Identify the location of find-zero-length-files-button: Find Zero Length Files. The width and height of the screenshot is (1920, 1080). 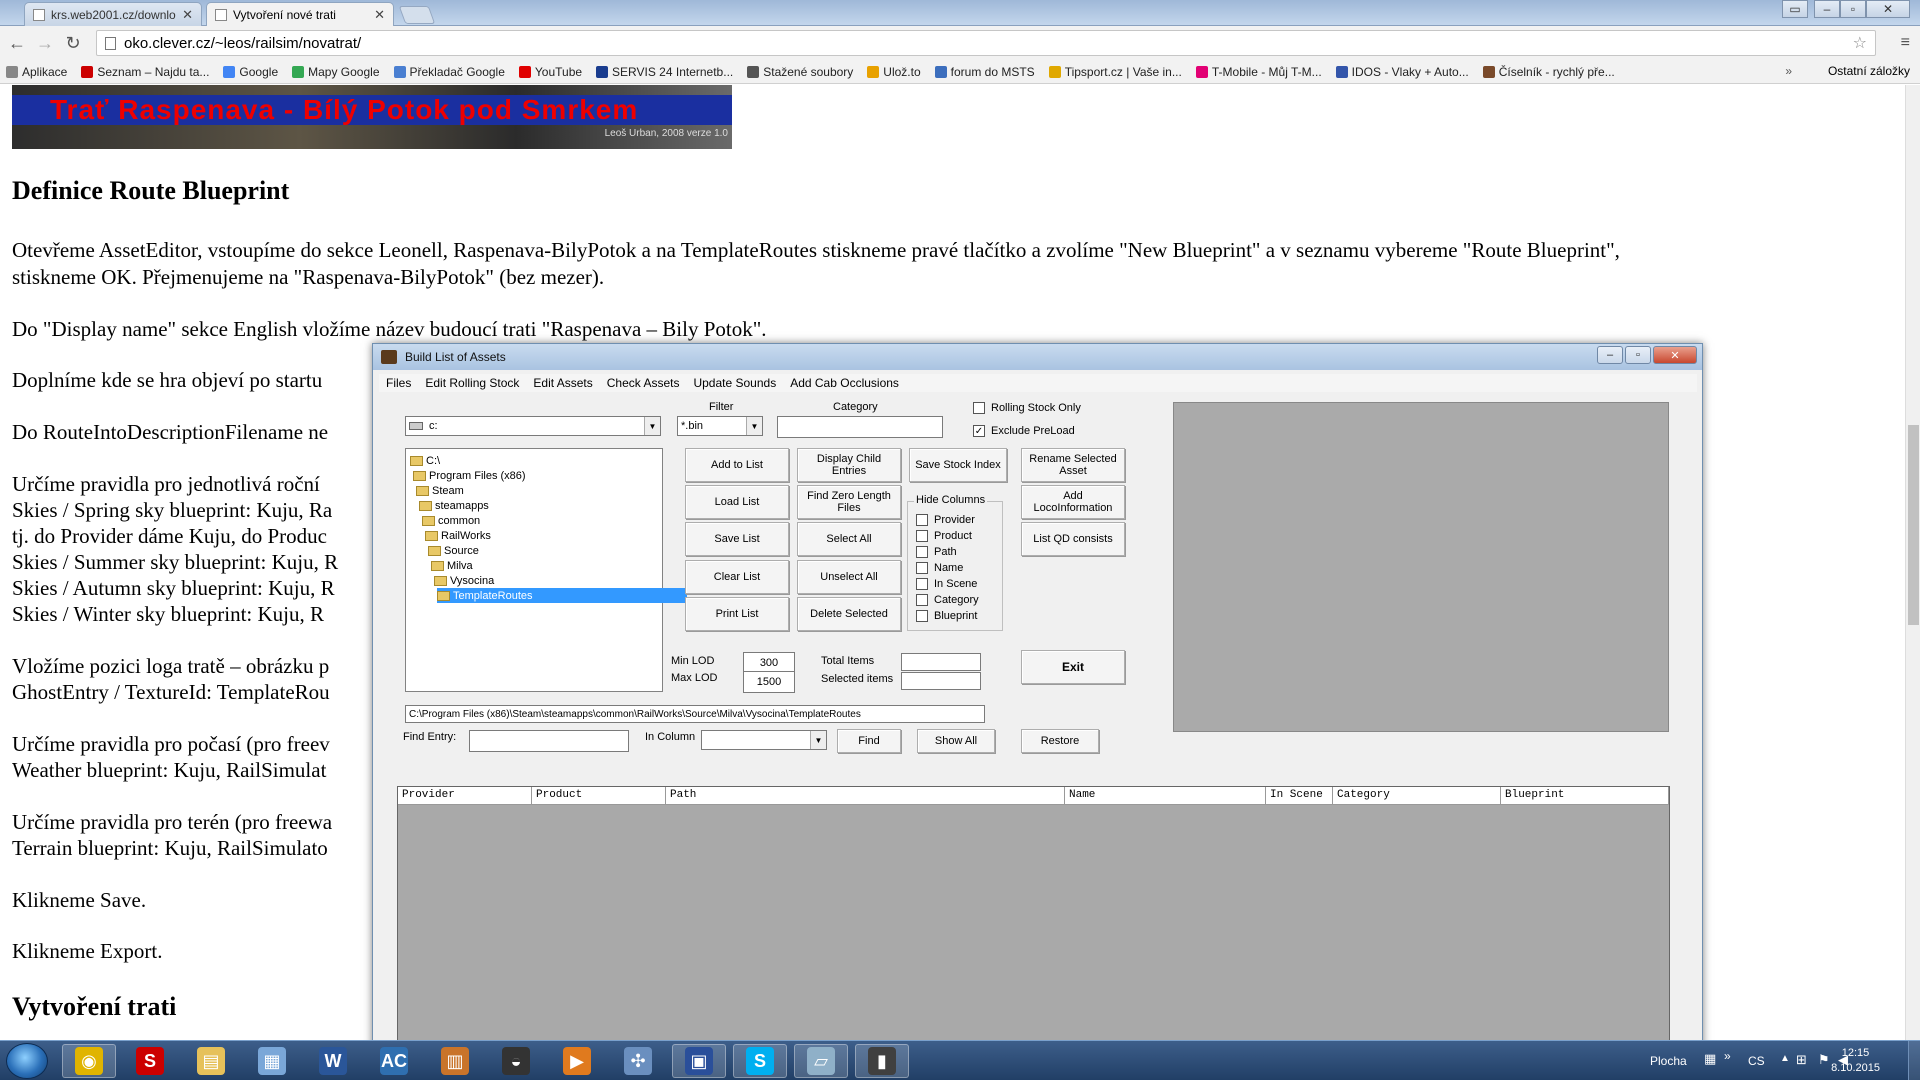
(849, 502).